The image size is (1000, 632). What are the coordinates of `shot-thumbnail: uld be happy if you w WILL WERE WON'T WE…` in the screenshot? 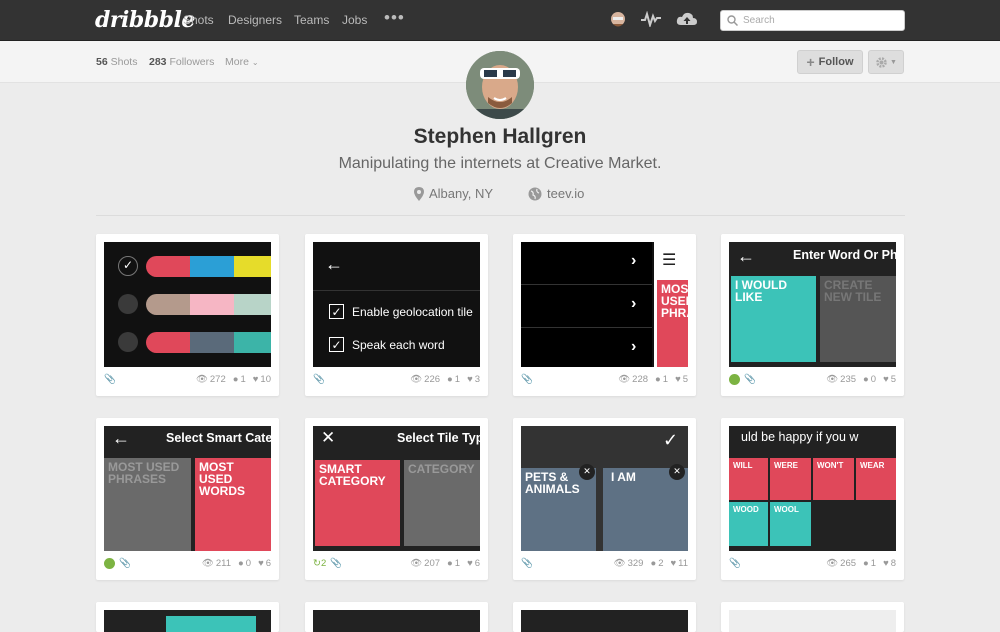 It's located at (812, 488).